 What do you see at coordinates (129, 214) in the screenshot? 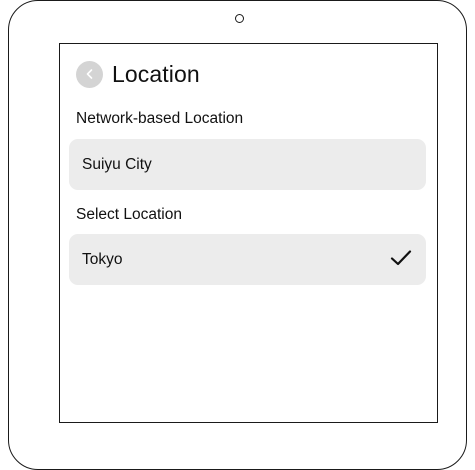
I see `select-location-label: Select Location` at bounding box center [129, 214].